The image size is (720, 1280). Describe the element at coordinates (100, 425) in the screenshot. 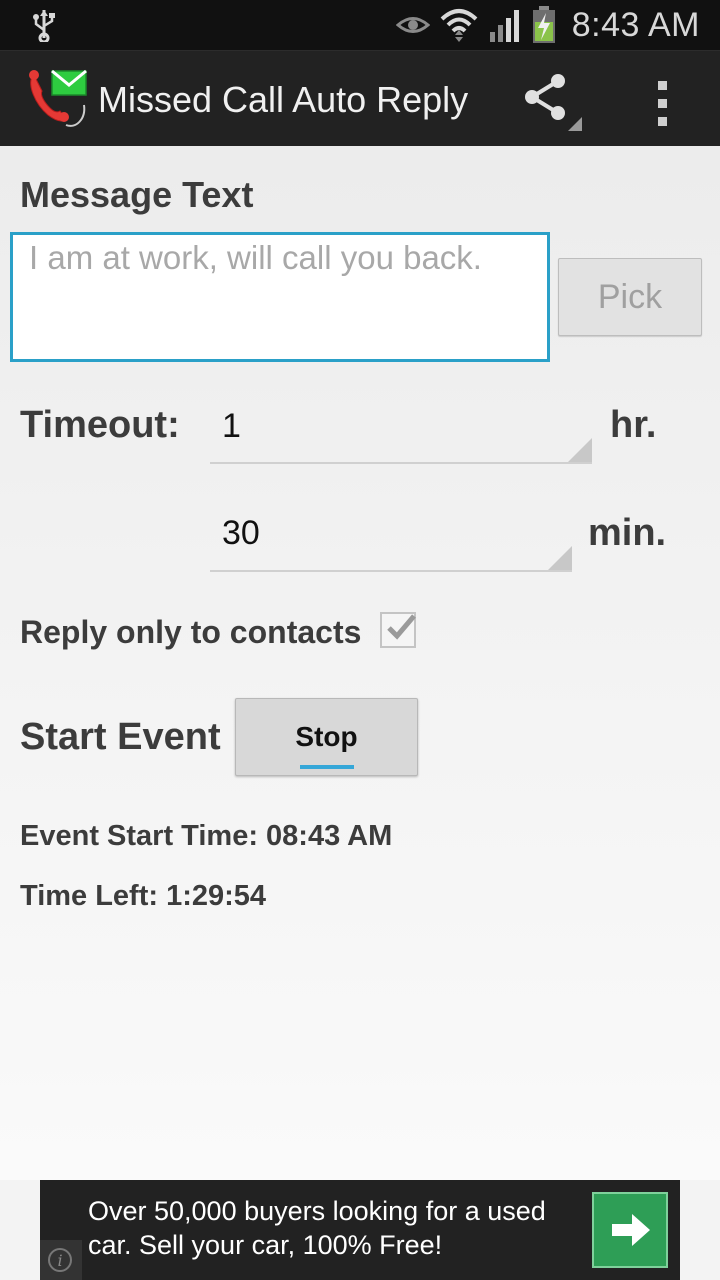

I see `timeout-label: Timeout:` at that location.